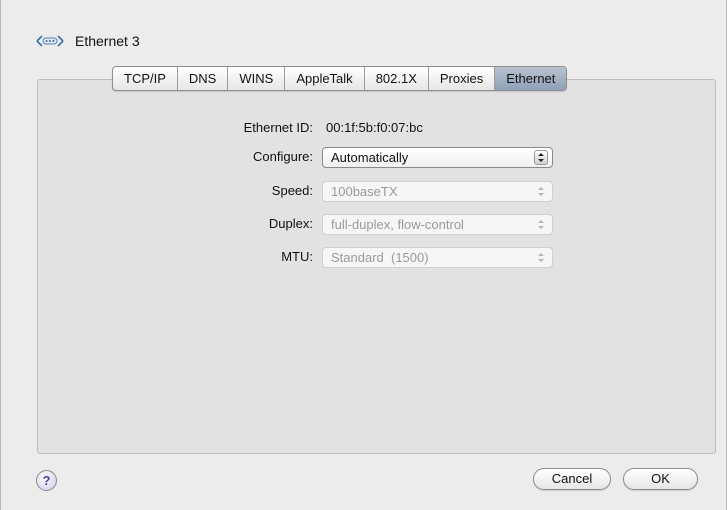  What do you see at coordinates (437, 157) in the screenshot?
I see `configure-popup: Automatically` at bounding box center [437, 157].